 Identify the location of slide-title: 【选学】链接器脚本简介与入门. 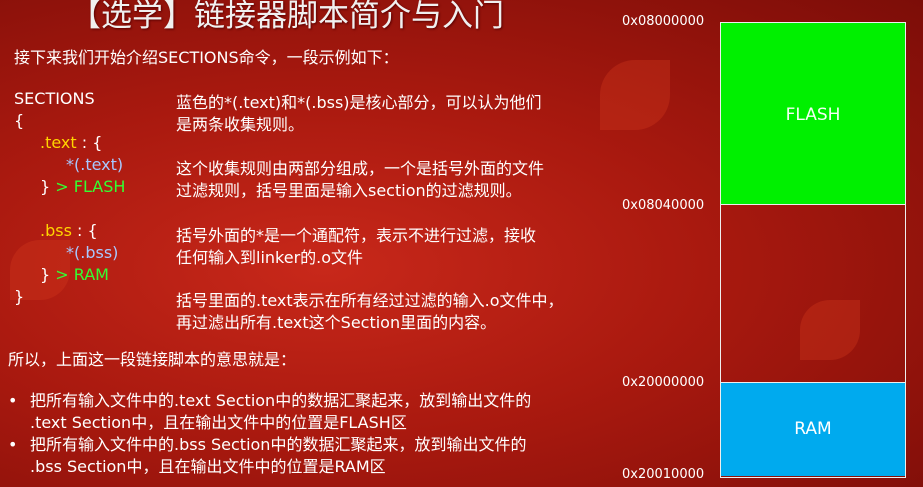
(287, 17).